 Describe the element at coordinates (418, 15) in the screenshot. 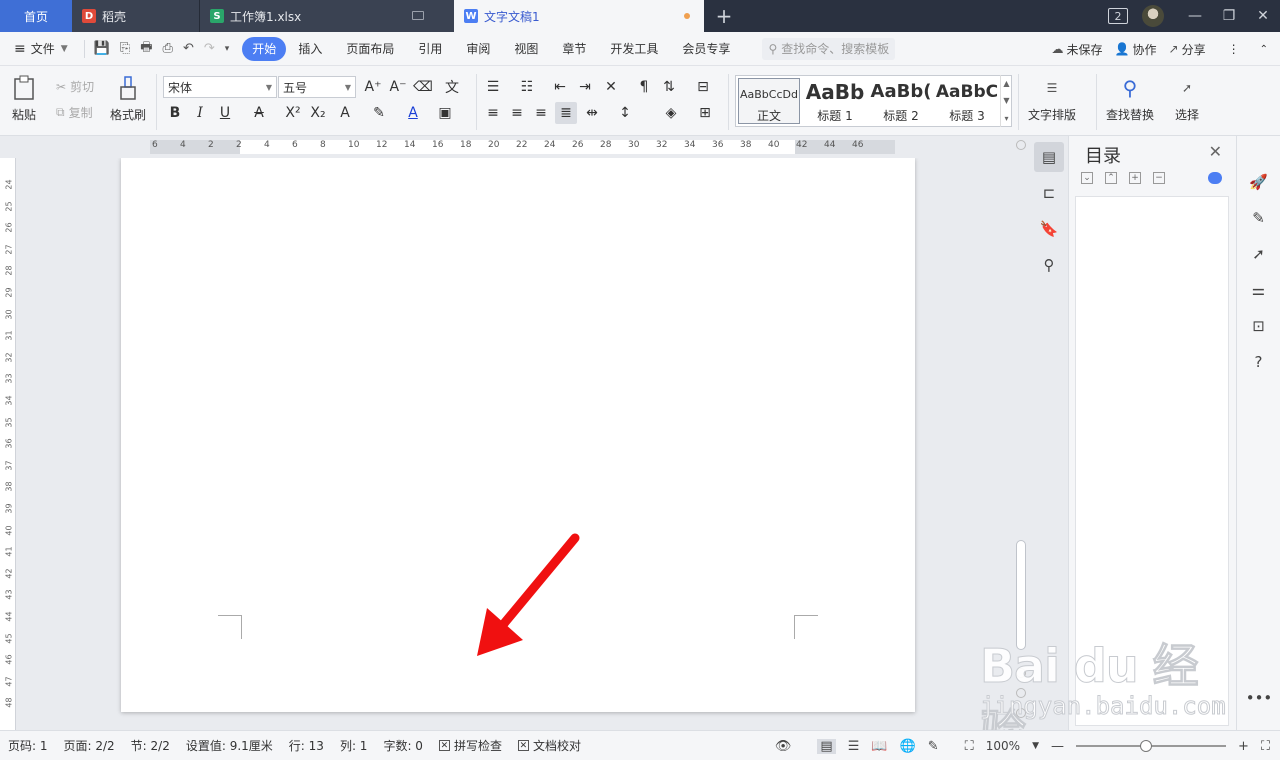

I see `monitor-icon` at that location.